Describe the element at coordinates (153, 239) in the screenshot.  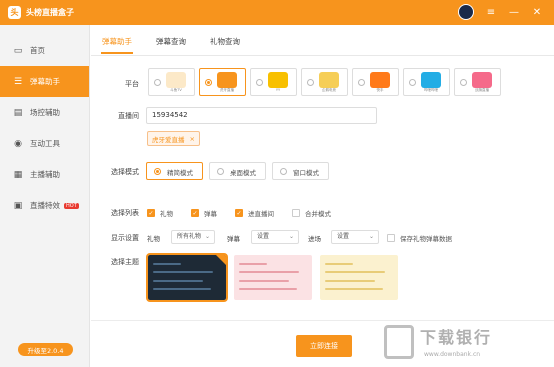
I see `gift-setting-label: 礼物` at that location.